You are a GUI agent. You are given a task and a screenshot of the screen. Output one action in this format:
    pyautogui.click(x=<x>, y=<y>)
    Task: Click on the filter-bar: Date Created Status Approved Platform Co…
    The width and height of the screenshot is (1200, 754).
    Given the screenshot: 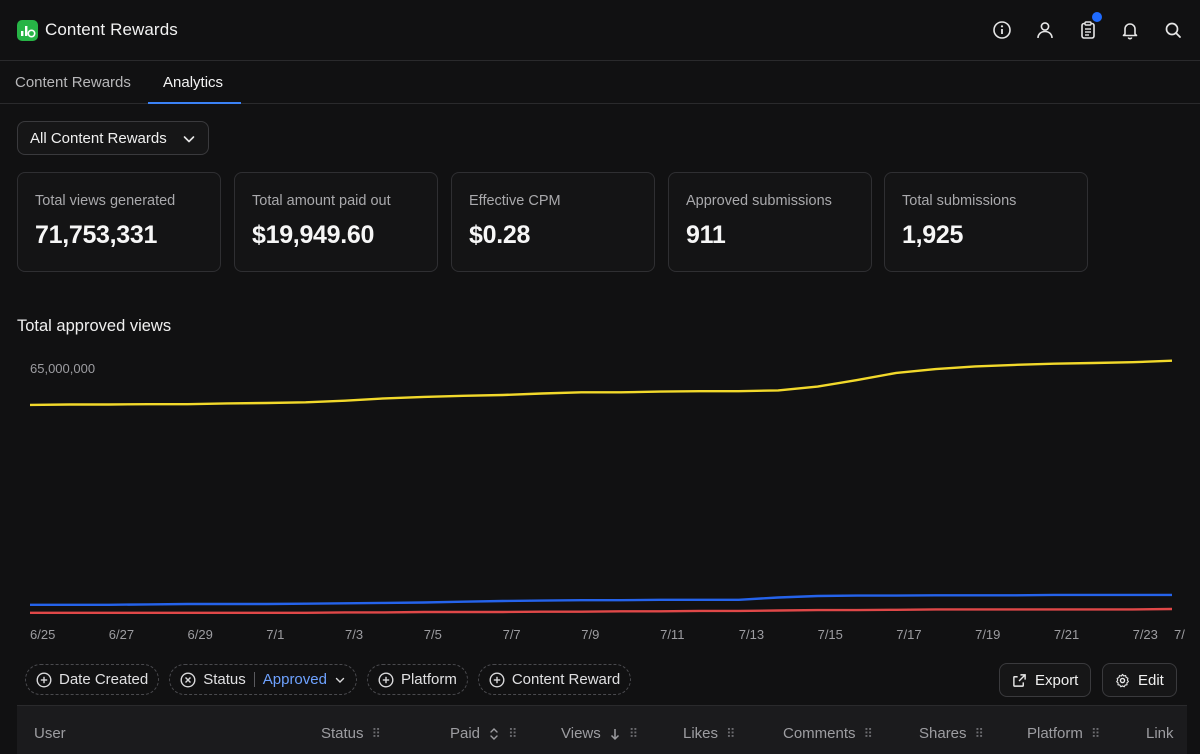 What is the action you would take?
    pyautogui.click(x=328, y=680)
    